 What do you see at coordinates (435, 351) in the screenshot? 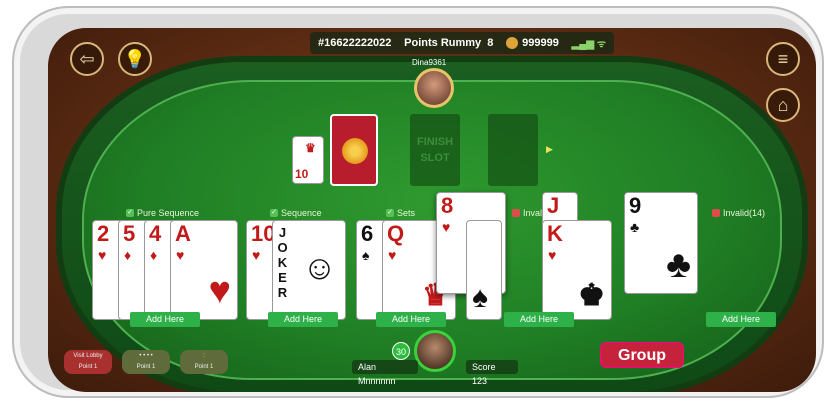
I see `player-avatar` at bounding box center [435, 351].